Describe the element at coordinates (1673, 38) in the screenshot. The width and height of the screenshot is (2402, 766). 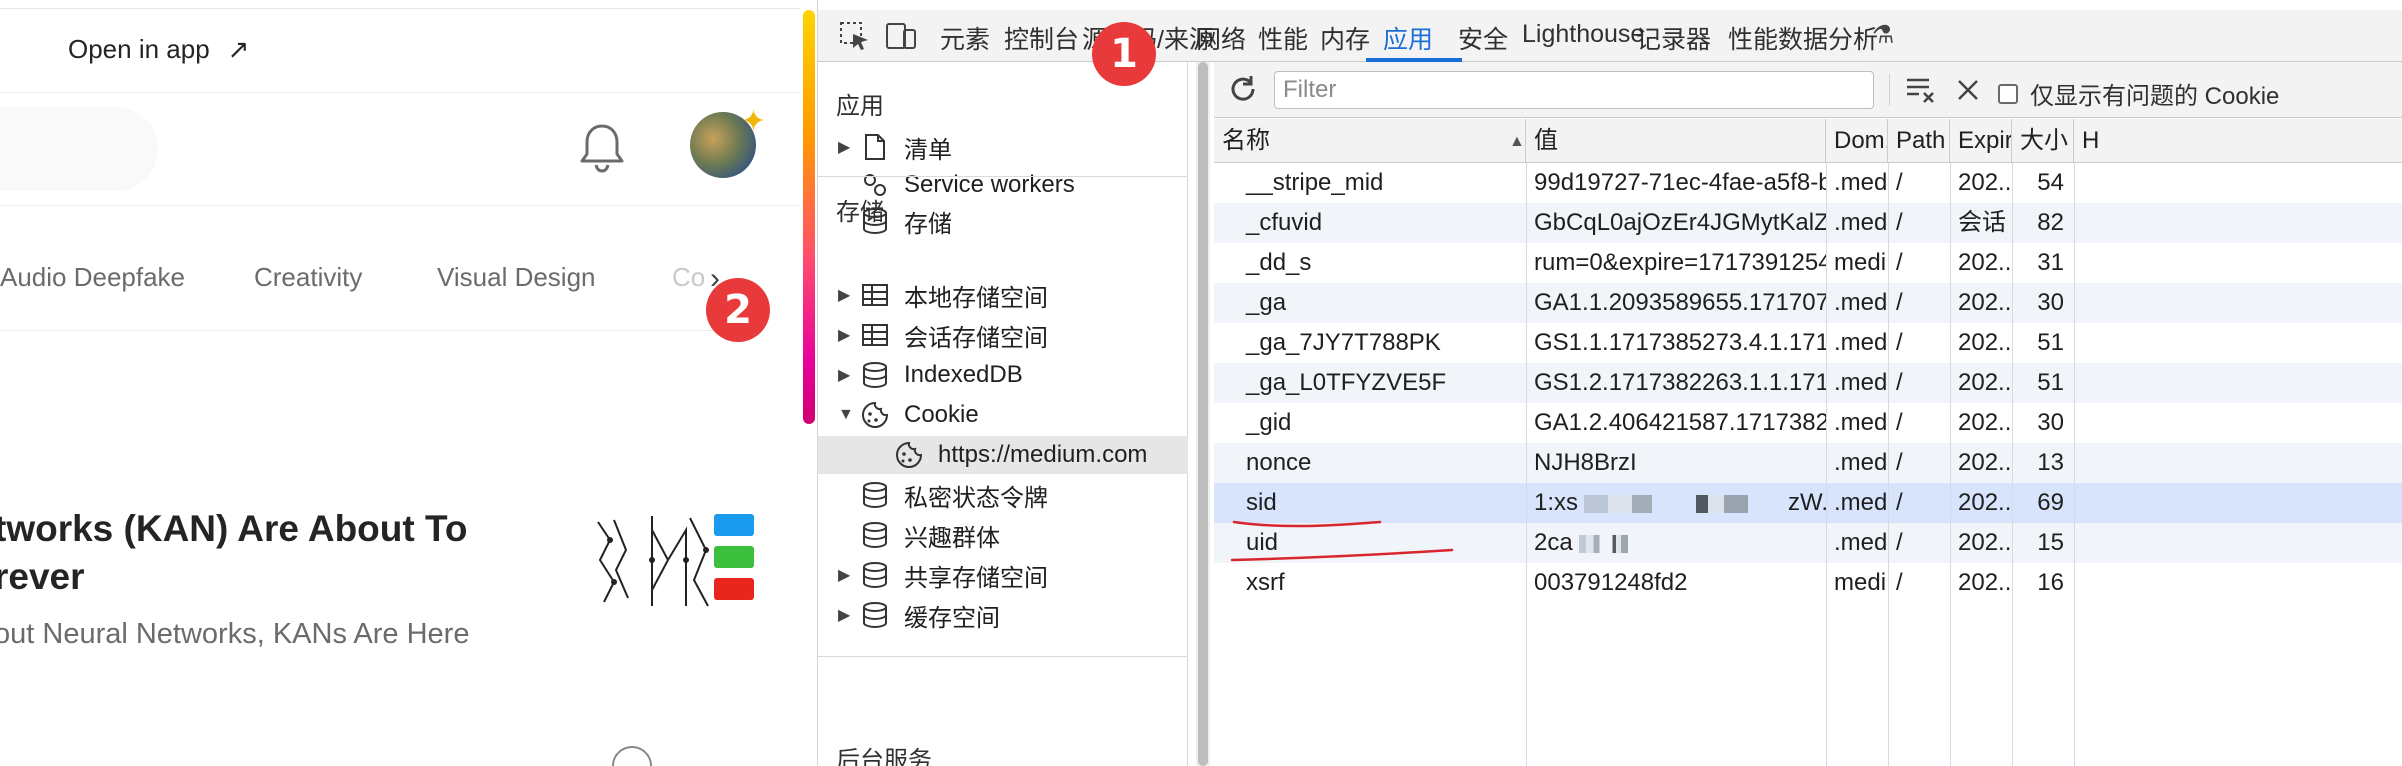
I see `tab-recorder: 记录器` at that location.